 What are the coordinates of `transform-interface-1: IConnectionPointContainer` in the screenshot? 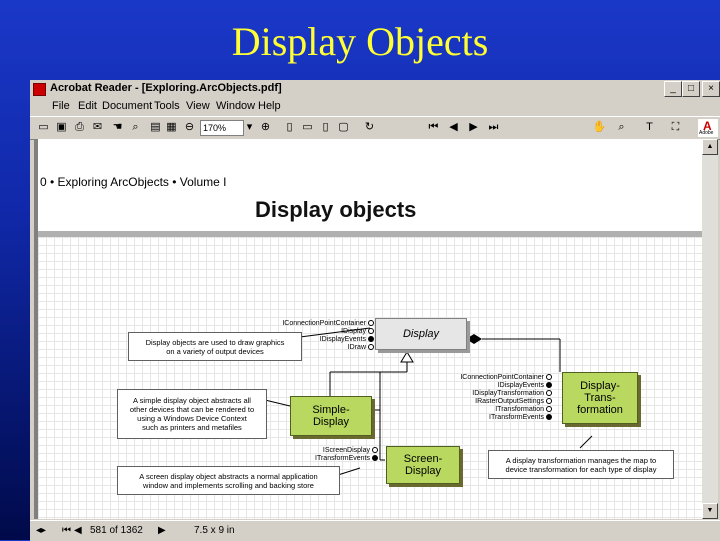 It's located at (502, 377).